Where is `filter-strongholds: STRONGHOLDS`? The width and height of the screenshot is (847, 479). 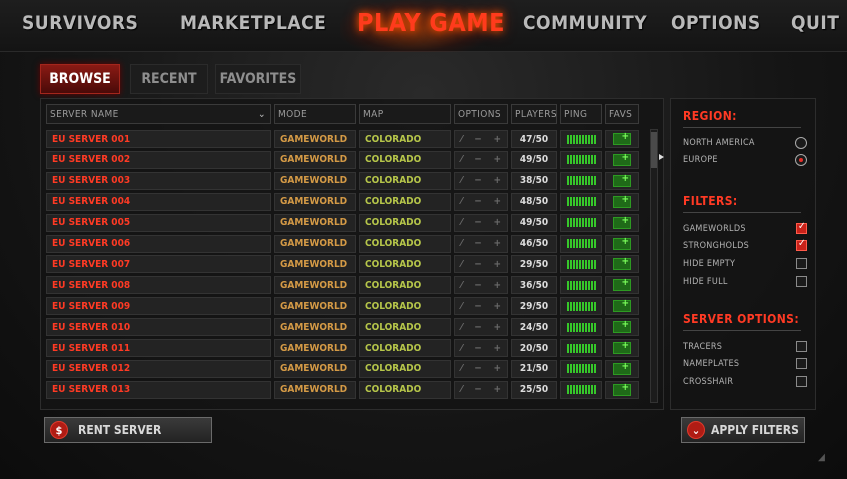
filter-strongholds: STRONGHOLDS is located at coordinates (745, 246).